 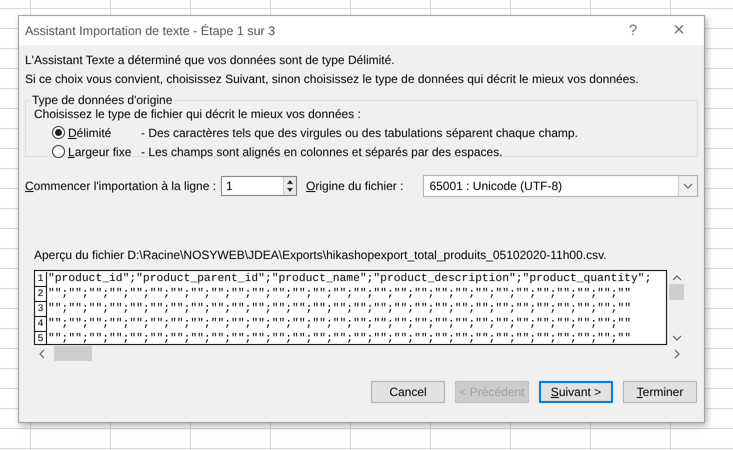 What do you see at coordinates (677, 278) in the screenshot?
I see `chevron-up-icon` at bounding box center [677, 278].